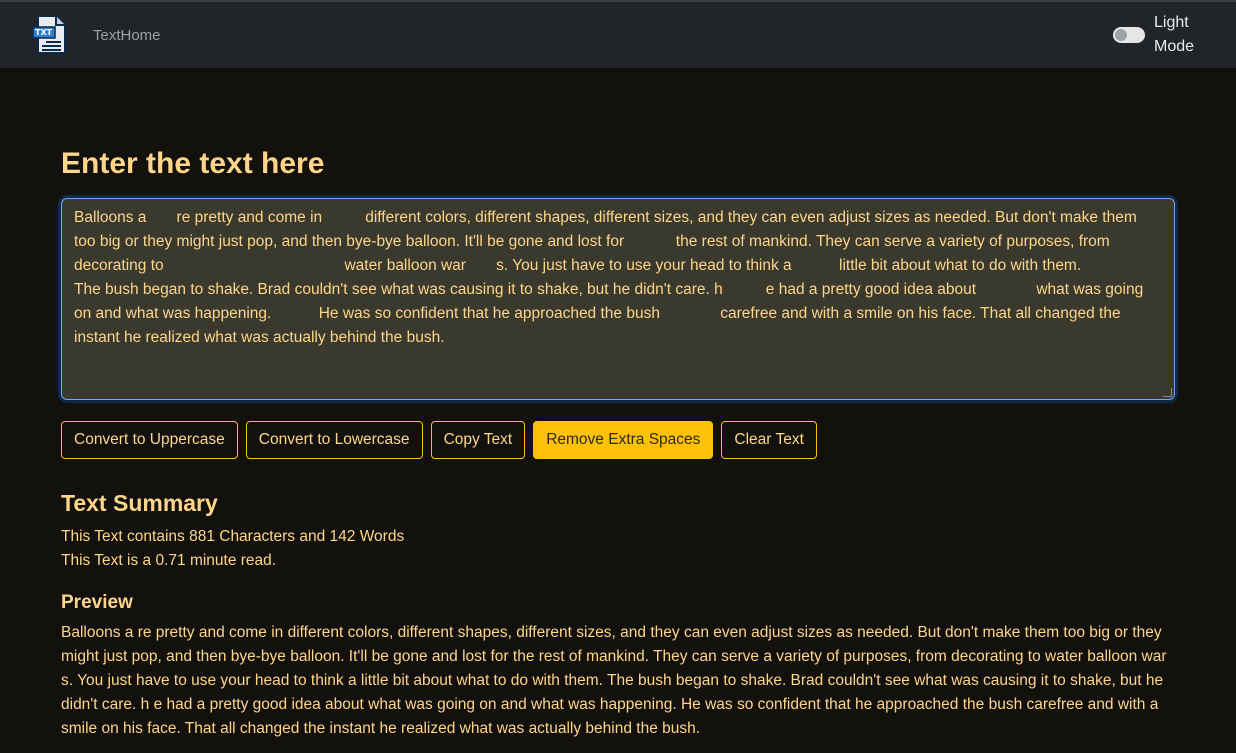 This screenshot has height=753, width=1236. What do you see at coordinates (127, 35) in the screenshot?
I see `brand-link: TextHome` at bounding box center [127, 35].